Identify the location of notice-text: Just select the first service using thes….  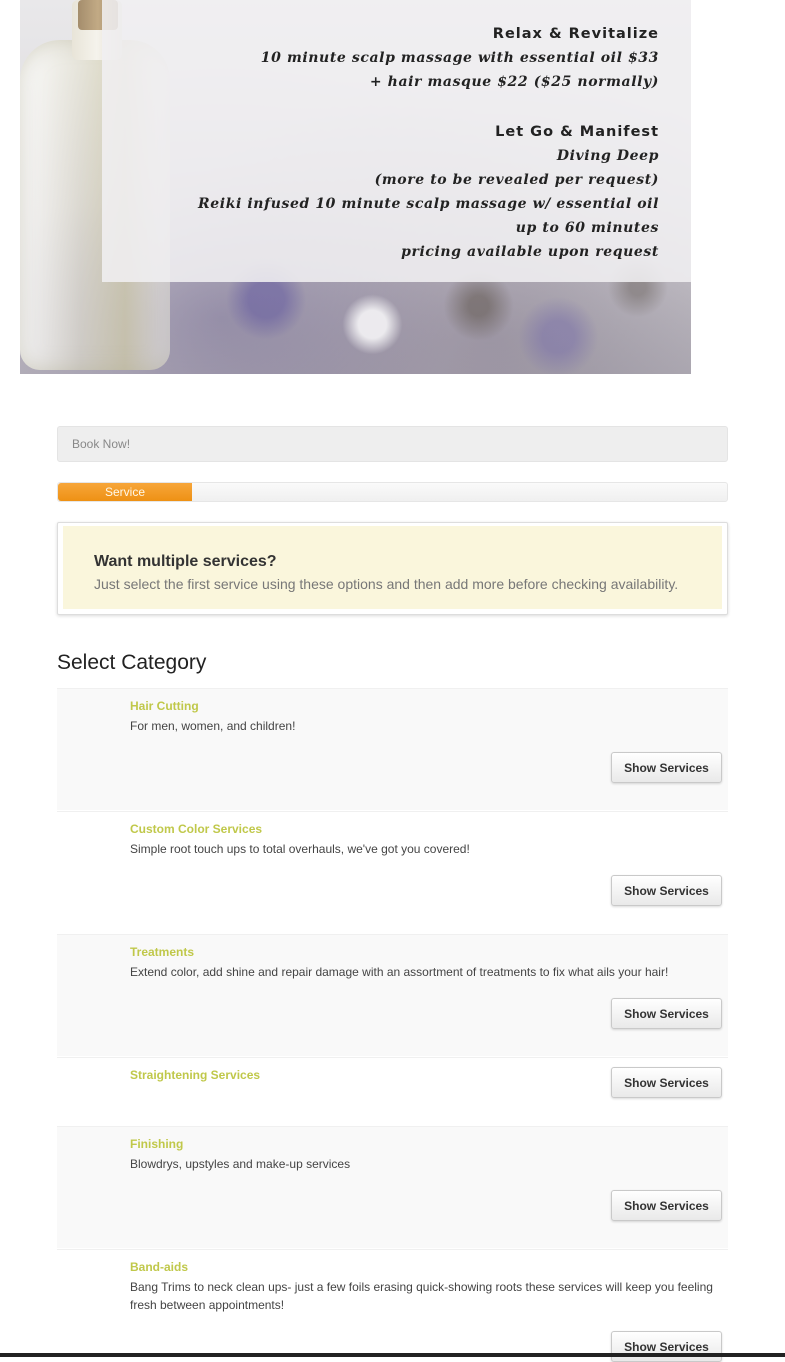
(386, 584).